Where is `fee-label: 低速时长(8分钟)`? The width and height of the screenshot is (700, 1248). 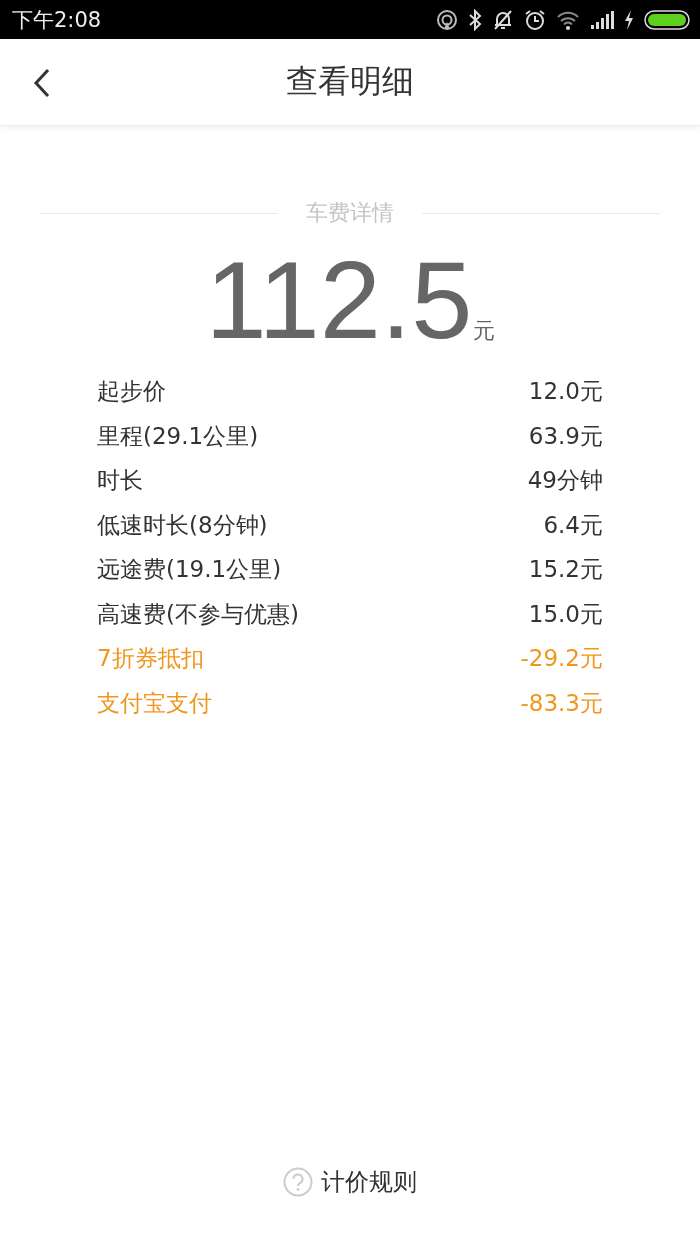 fee-label: 低速时长(8分钟) is located at coordinates (182, 525).